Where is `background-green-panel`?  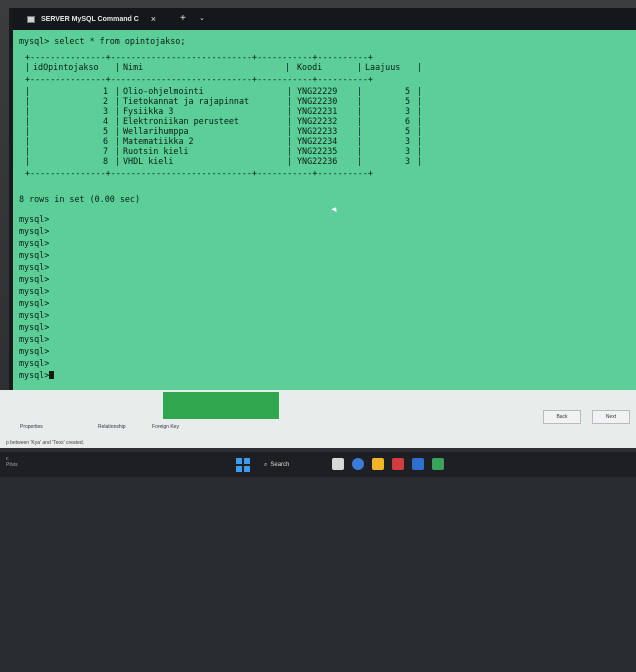 background-green-panel is located at coordinates (221, 405).